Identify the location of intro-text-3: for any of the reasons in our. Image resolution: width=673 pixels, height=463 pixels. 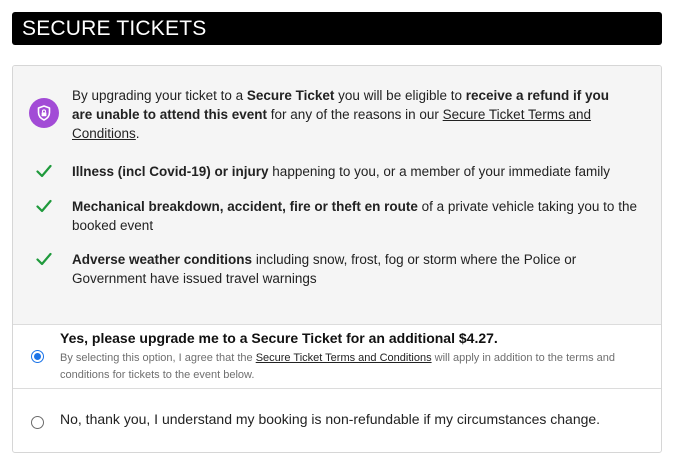
(355, 114).